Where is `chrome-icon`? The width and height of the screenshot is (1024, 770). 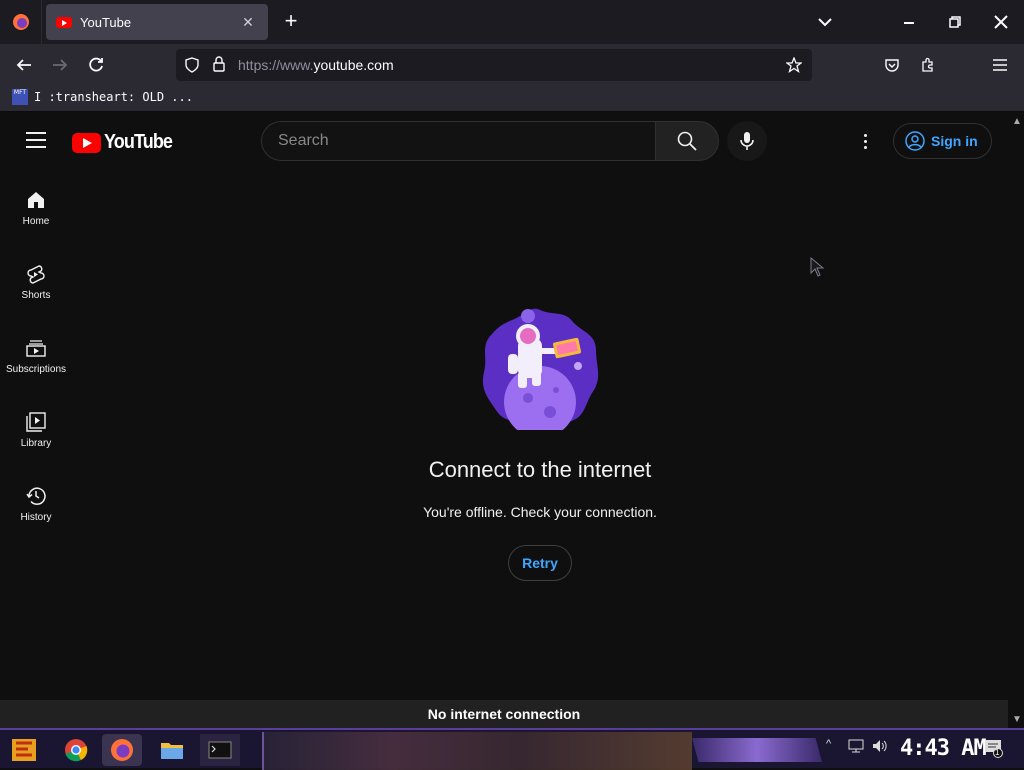 chrome-icon is located at coordinates (76, 750).